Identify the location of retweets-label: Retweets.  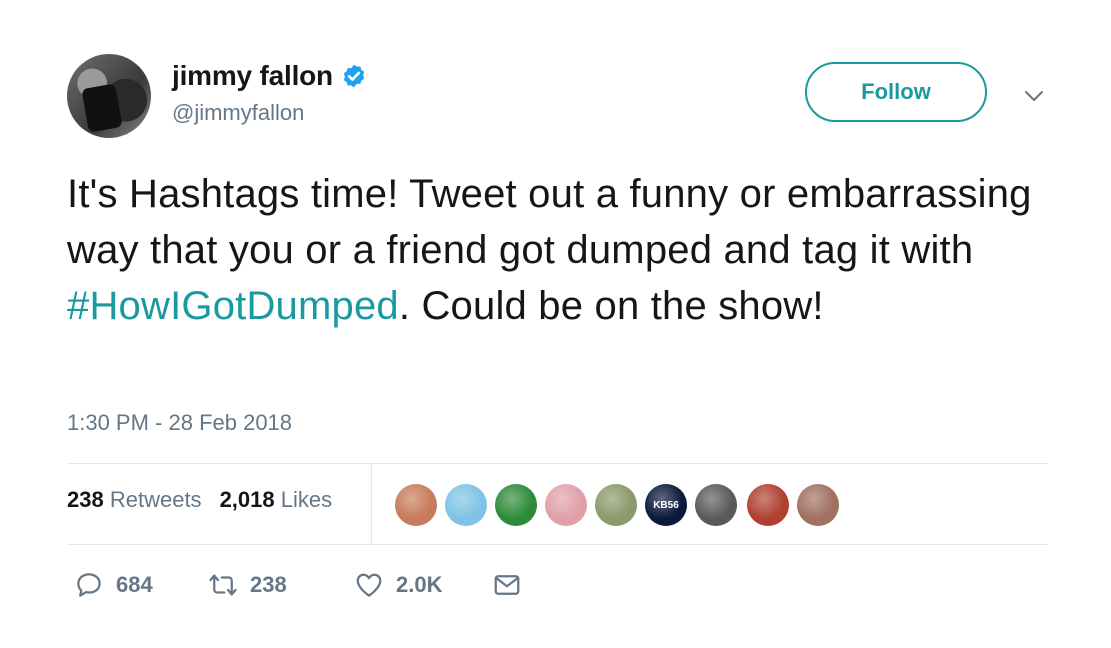
(155, 499).